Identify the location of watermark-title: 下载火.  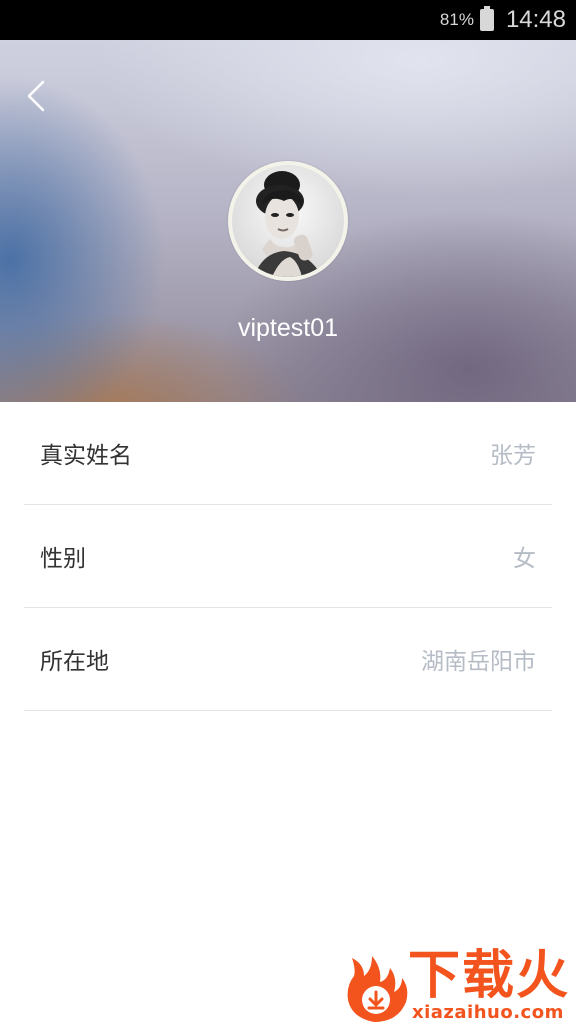
(489, 976).